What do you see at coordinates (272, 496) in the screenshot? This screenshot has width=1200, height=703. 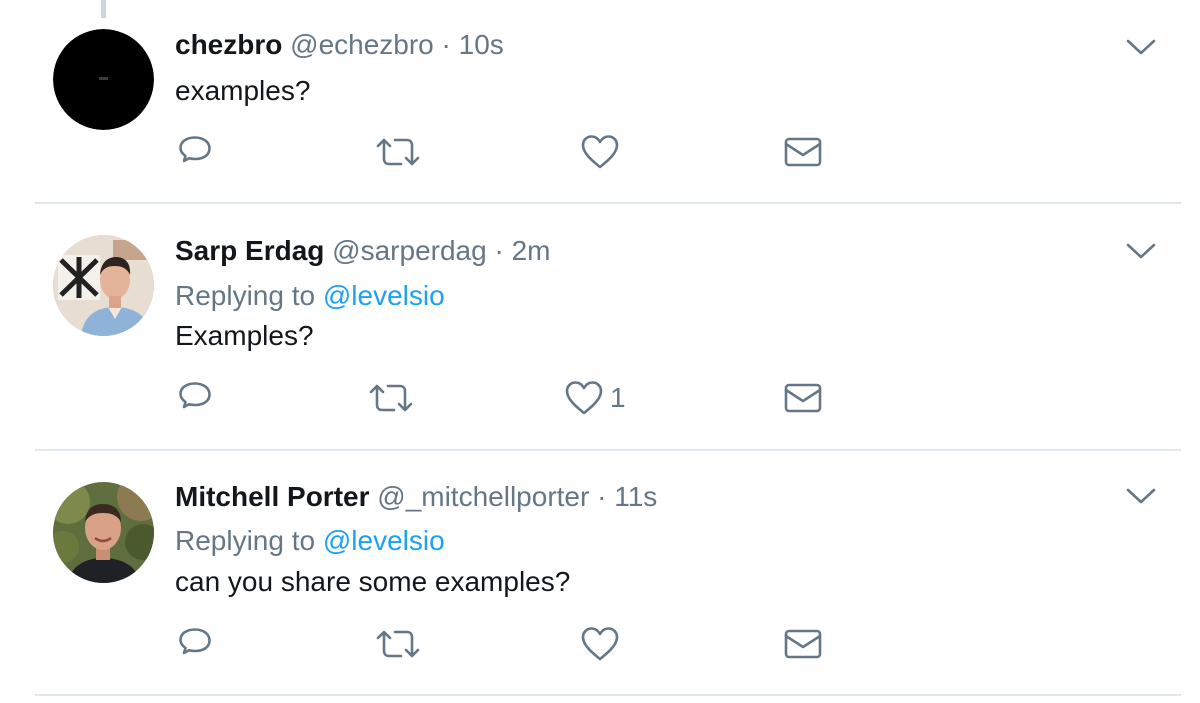 I see `user-name: Mitchell Porter` at bounding box center [272, 496].